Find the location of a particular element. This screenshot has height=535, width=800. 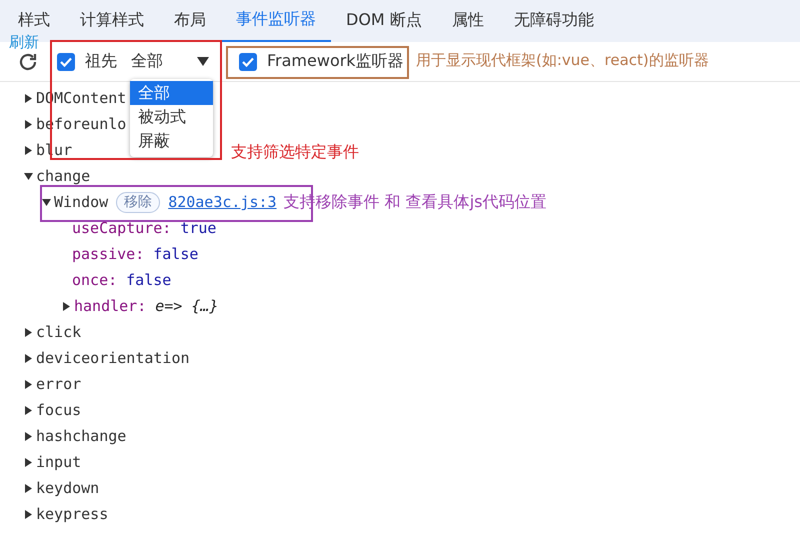

event-name: deviceorientation is located at coordinates (113, 358).